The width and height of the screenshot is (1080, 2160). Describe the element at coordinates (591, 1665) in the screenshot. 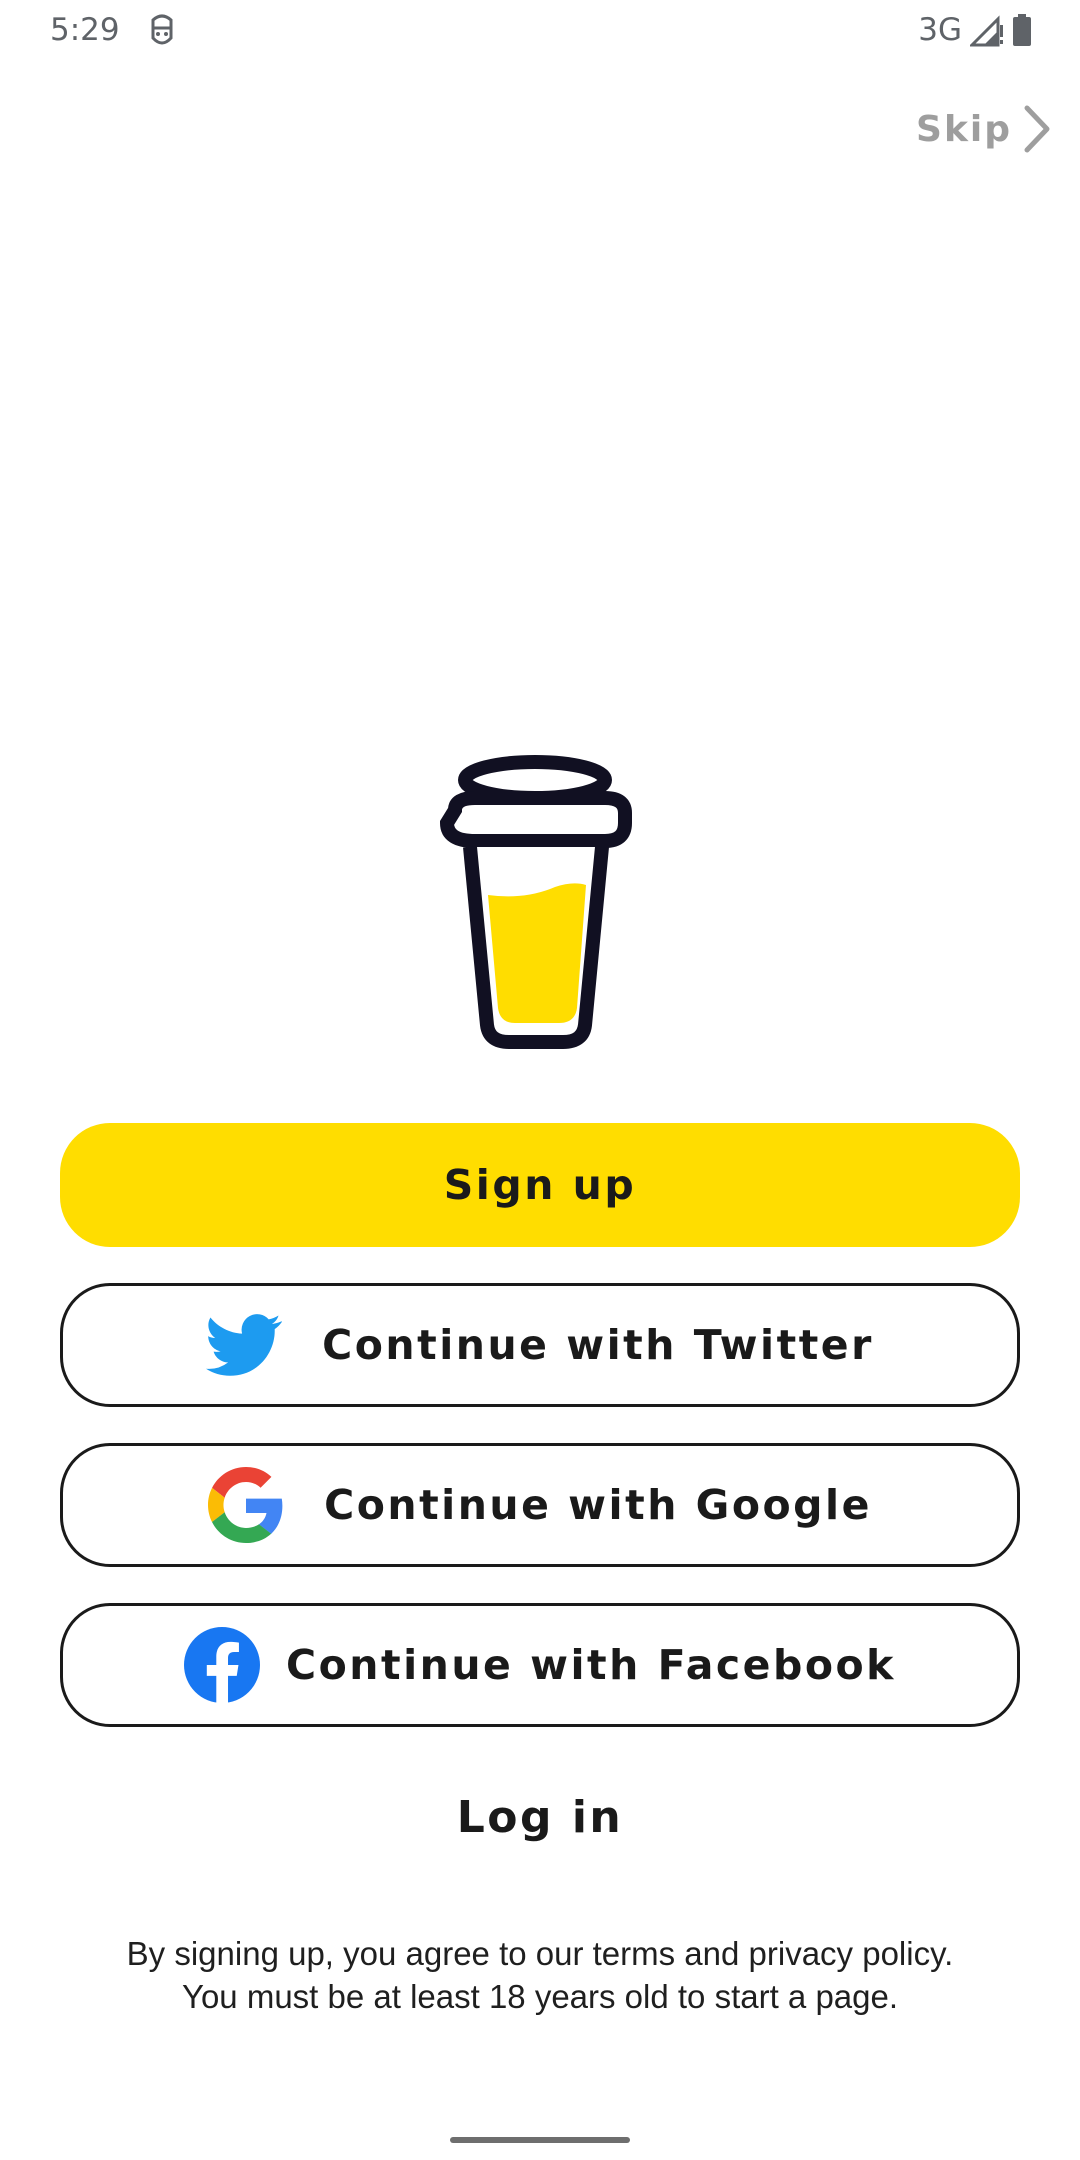

I see `continue-with-facebook-label: Continue with Facebook` at that location.